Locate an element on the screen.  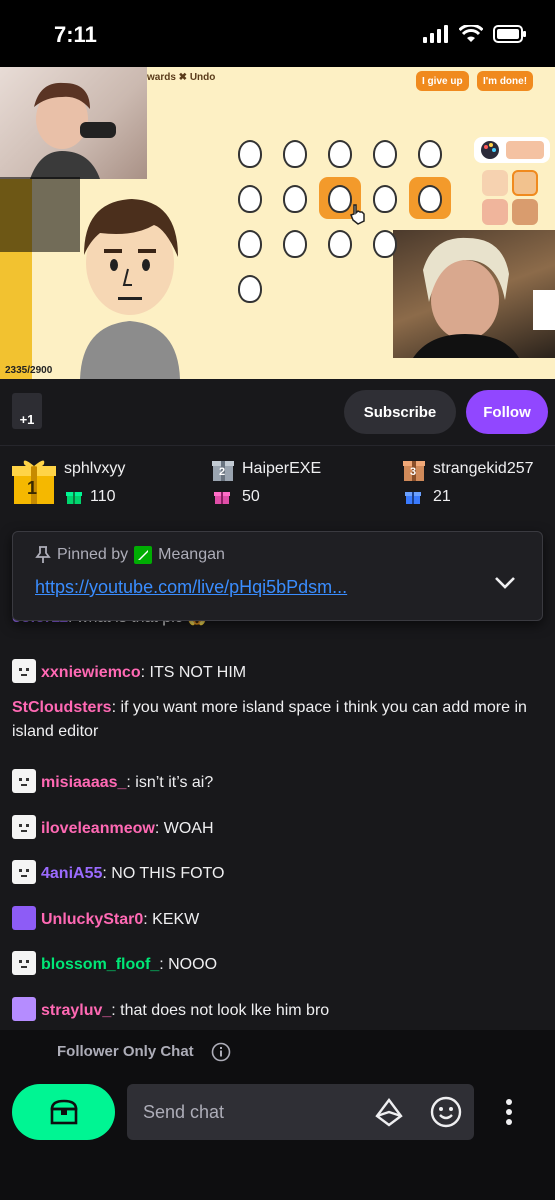
chat-text: NOOO is located at coordinates (193, 964).